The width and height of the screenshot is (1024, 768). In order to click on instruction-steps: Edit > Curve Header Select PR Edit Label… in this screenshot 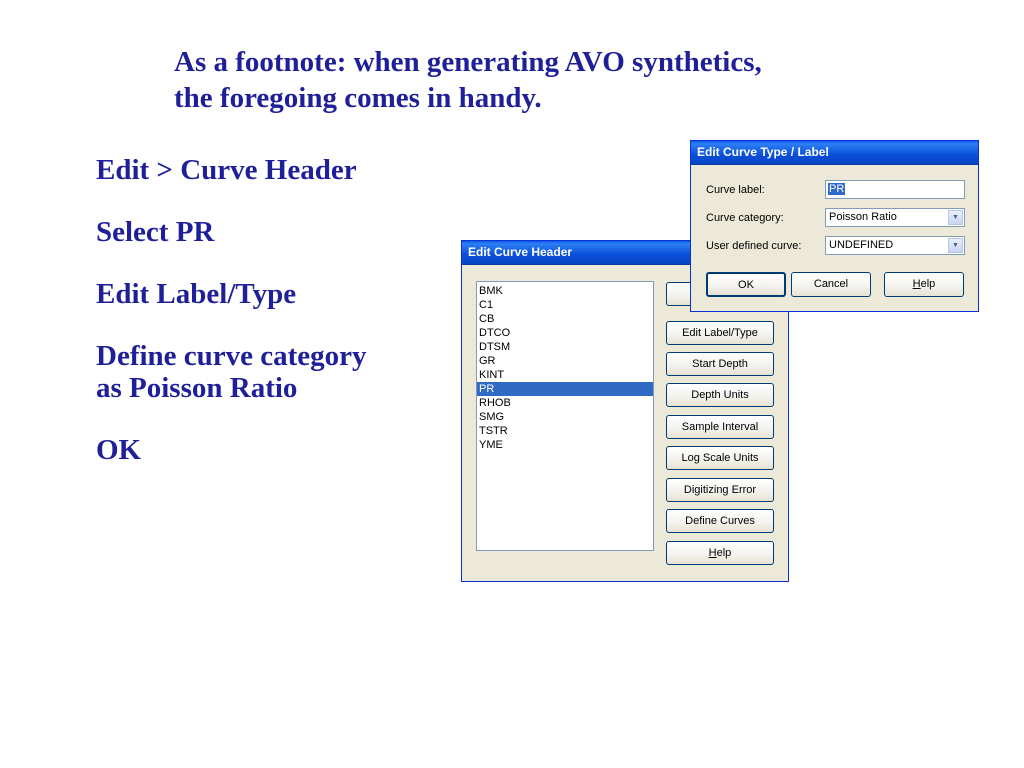, I will do `click(266, 325)`.